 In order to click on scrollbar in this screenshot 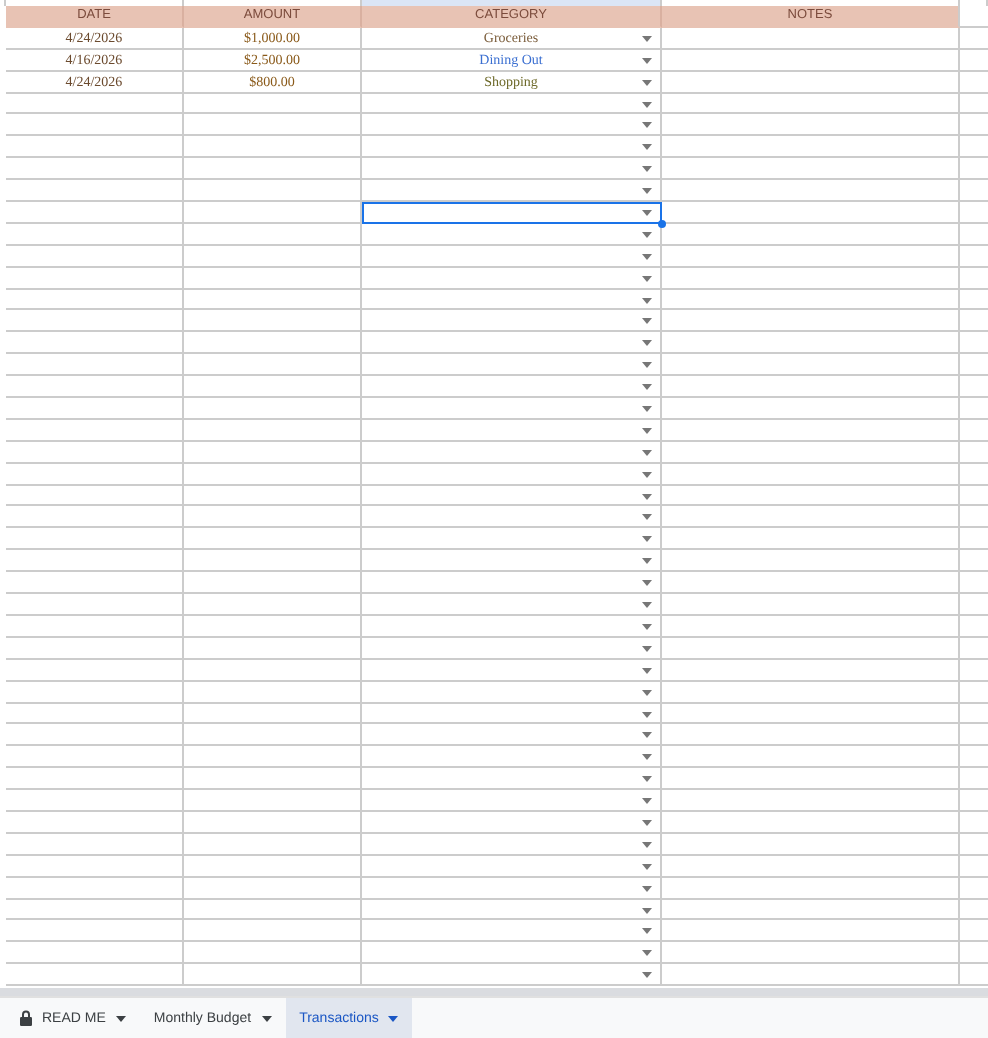, I will do `click(494, 992)`.